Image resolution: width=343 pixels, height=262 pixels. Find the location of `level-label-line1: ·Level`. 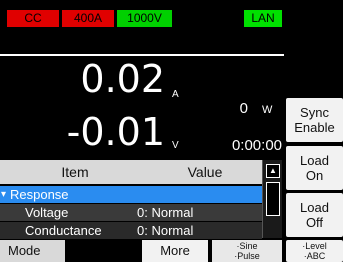

level-label-line1: ·Level is located at coordinates (314, 246).